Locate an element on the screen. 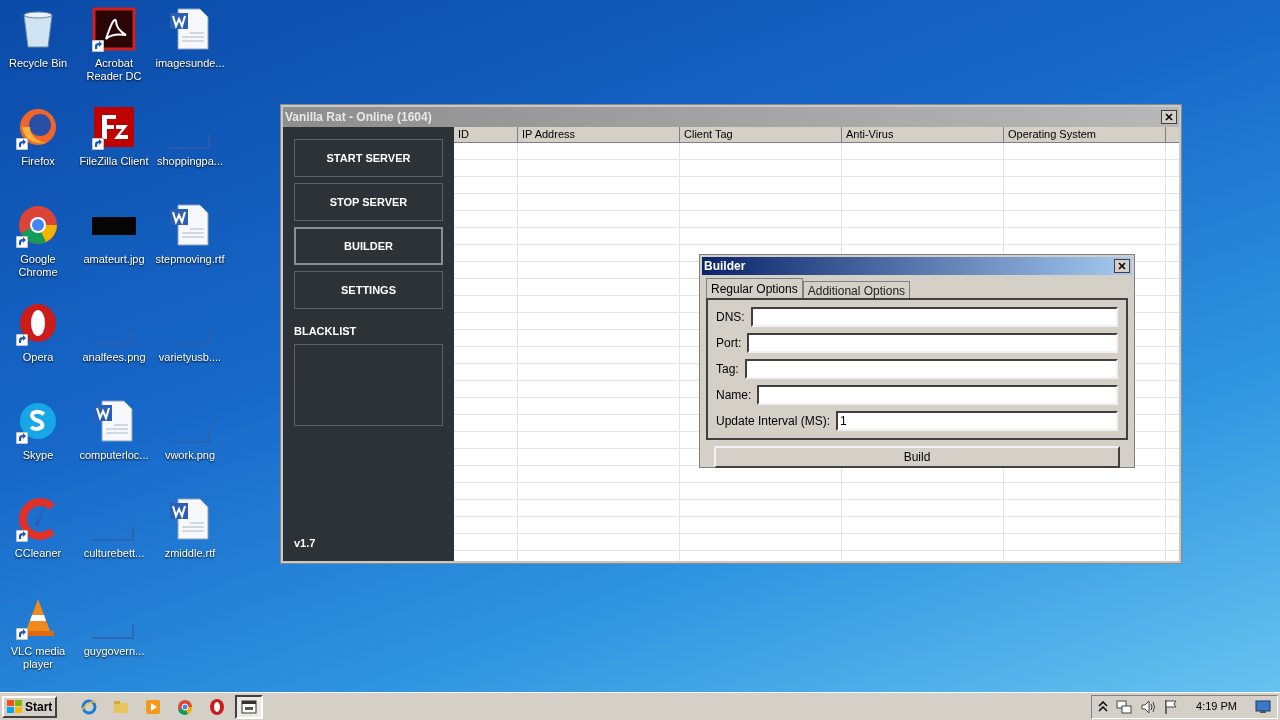 The width and height of the screenshot is (1280, 720). opera-icon is located at coordinates (217, 706).